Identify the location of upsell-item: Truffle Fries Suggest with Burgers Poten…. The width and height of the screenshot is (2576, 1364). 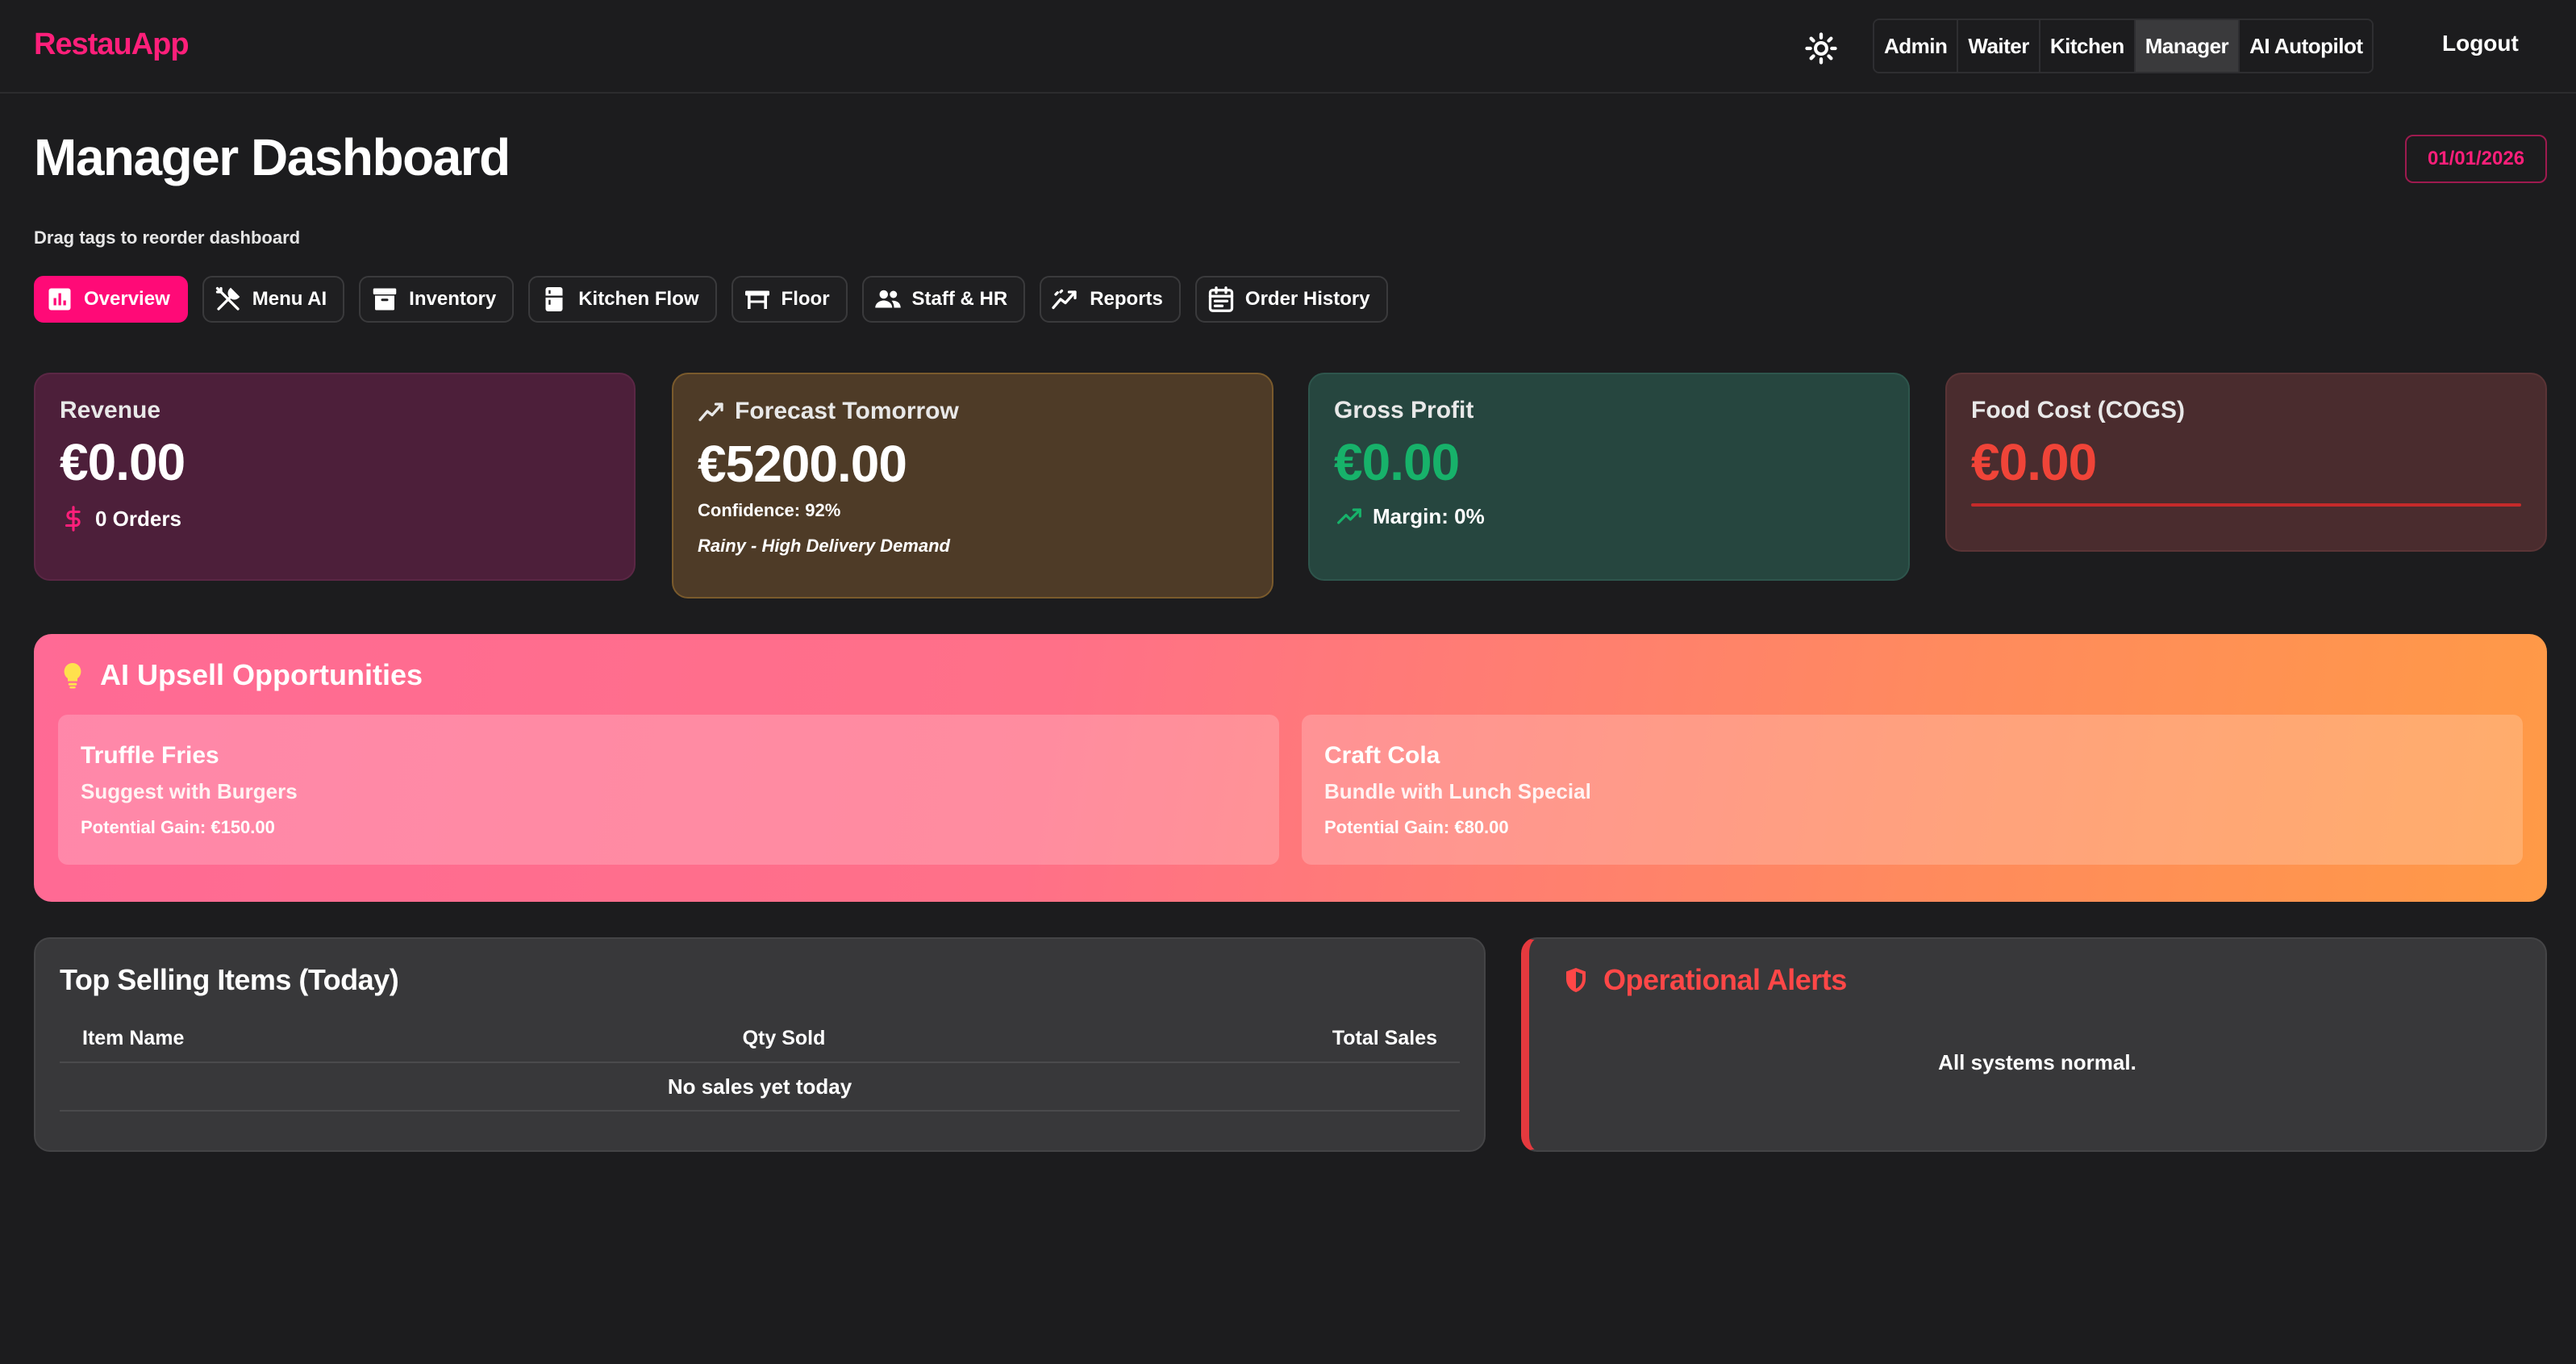
(668, 790).